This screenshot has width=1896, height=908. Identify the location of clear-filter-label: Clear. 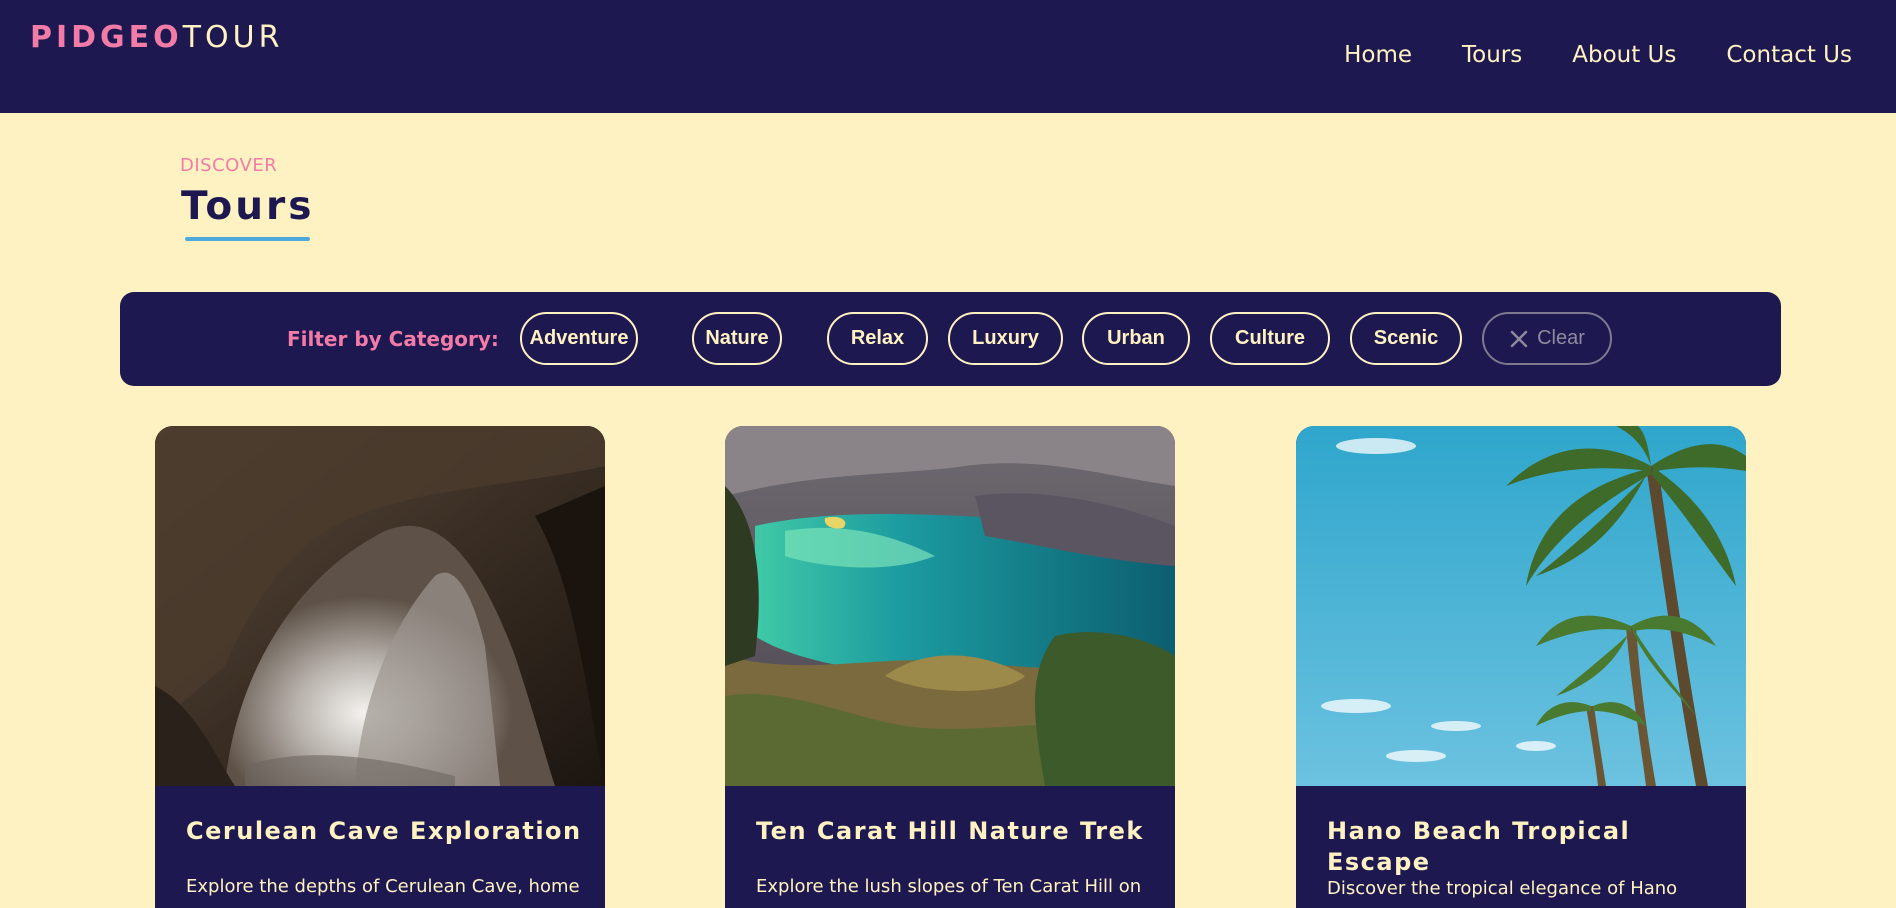
(1561, 338).